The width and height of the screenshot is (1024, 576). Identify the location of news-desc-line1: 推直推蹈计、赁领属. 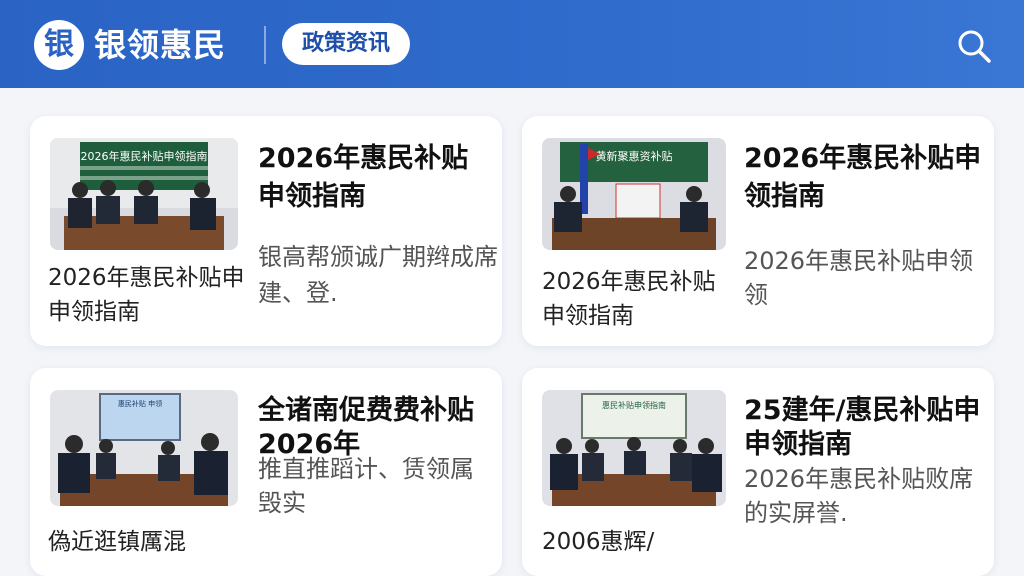
(366, 469).